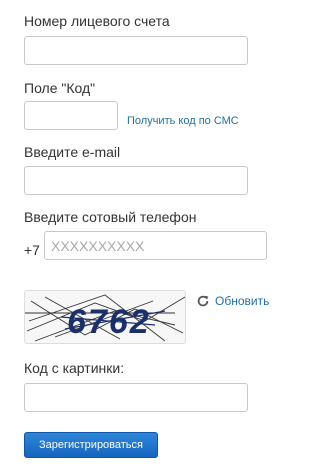 The width and height of the screenshot is (320, 471). I want to click on refresh-captcha-button: Обновить, so click(232, 301).